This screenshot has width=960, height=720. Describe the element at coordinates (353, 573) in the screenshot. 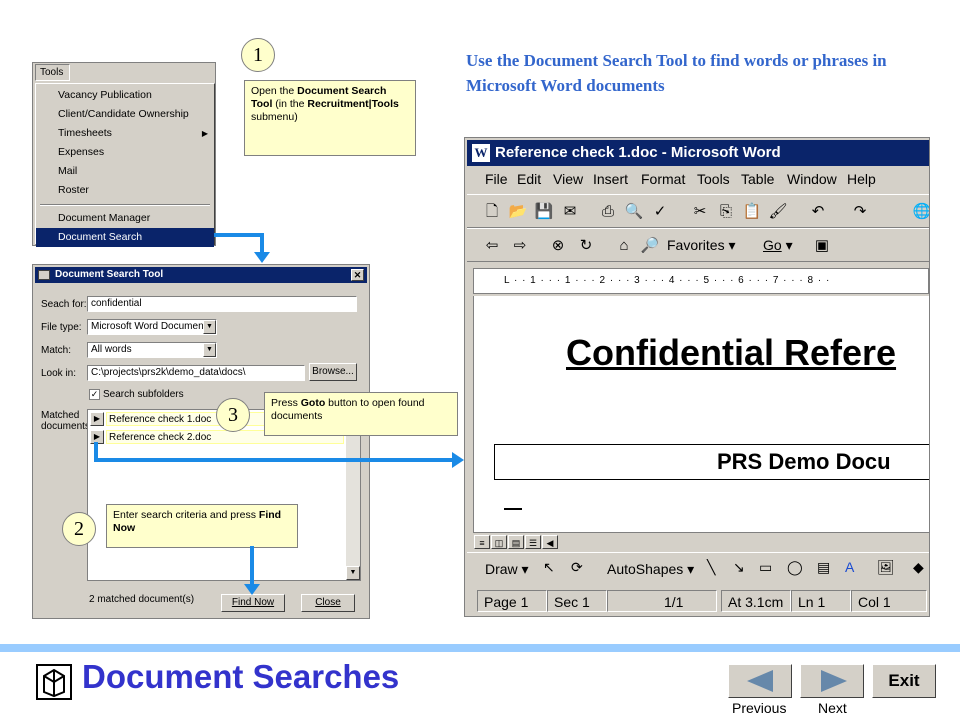

I see `scroll-down-icon: ▼` at that location.